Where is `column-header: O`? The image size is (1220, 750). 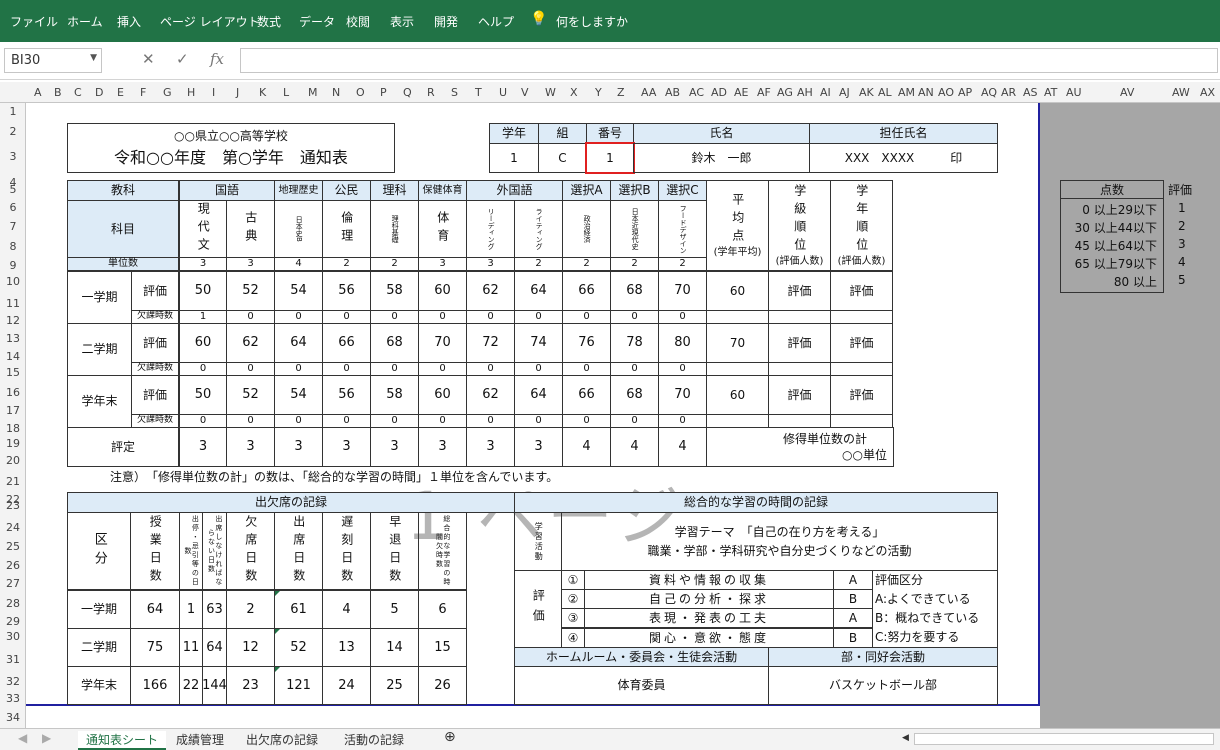
column-header: O is located at coordinates (360, 92).